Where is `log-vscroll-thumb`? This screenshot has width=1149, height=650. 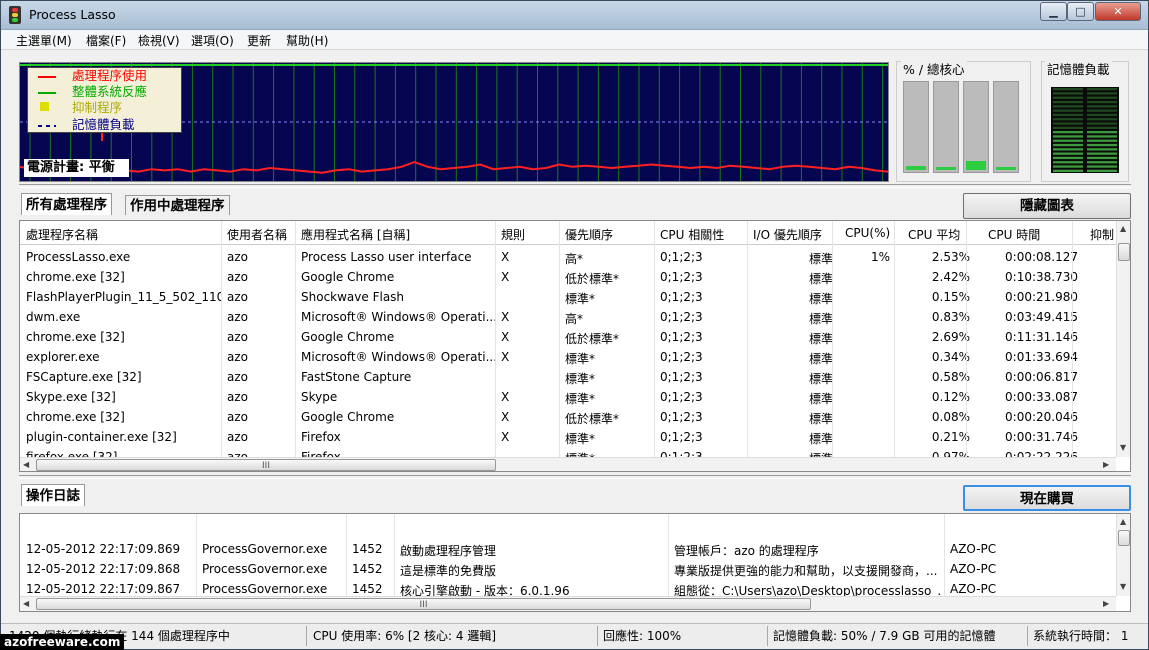
log-vscroll-thumb is located at coordinates (1124, 538).